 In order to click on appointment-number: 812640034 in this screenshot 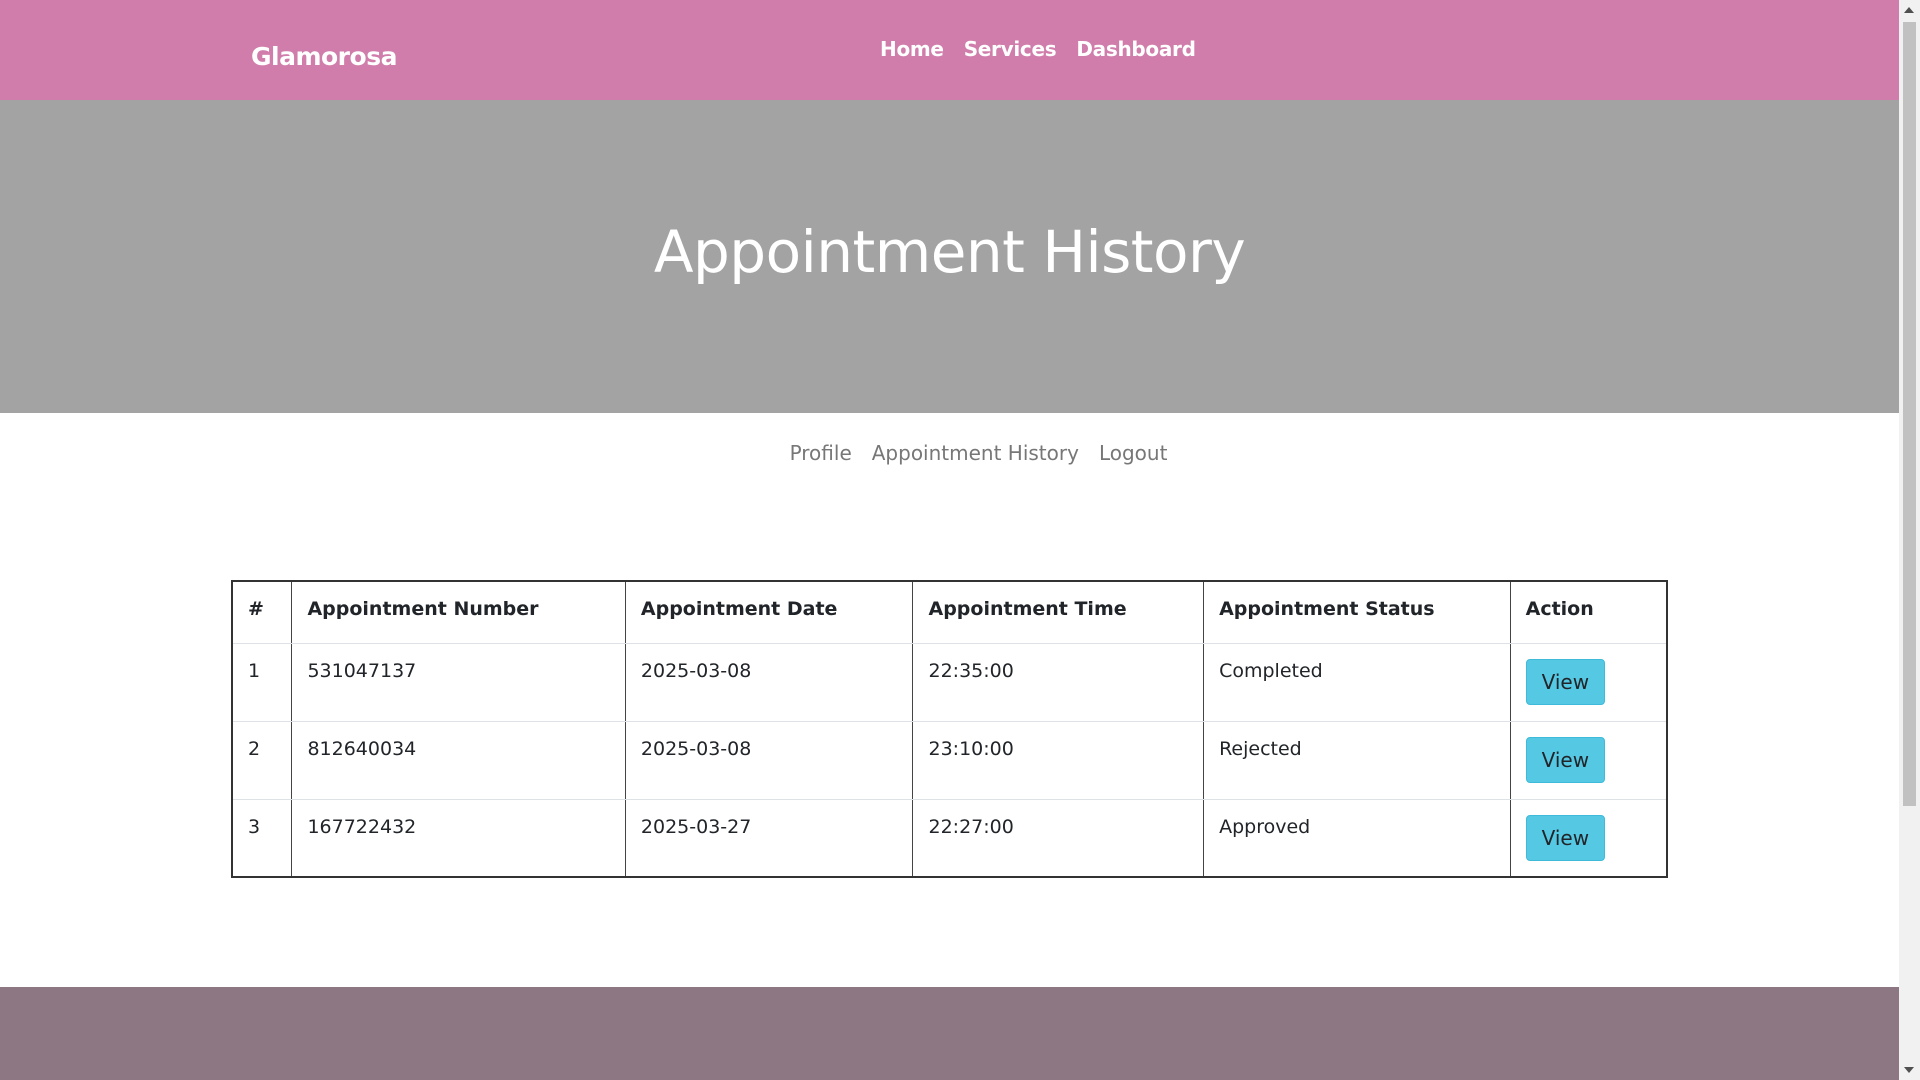, I will do `click(458, 760)`.